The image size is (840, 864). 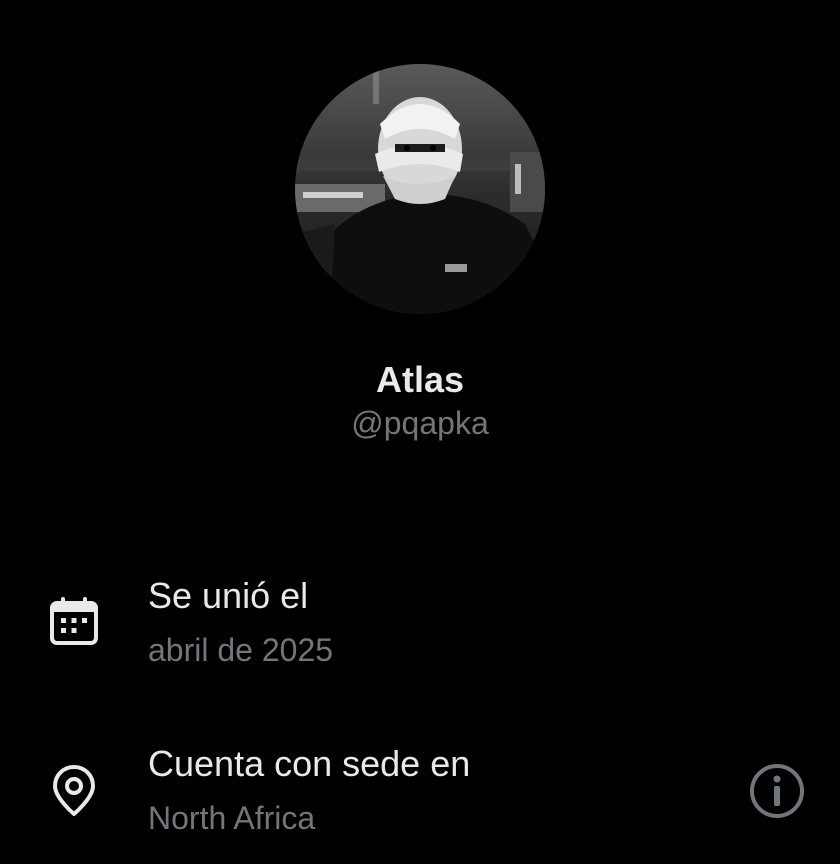 What do you see at coordinates (232, 818) in the screenshot?
I see `location-value: North Africa` at bounding box center [232, 818].